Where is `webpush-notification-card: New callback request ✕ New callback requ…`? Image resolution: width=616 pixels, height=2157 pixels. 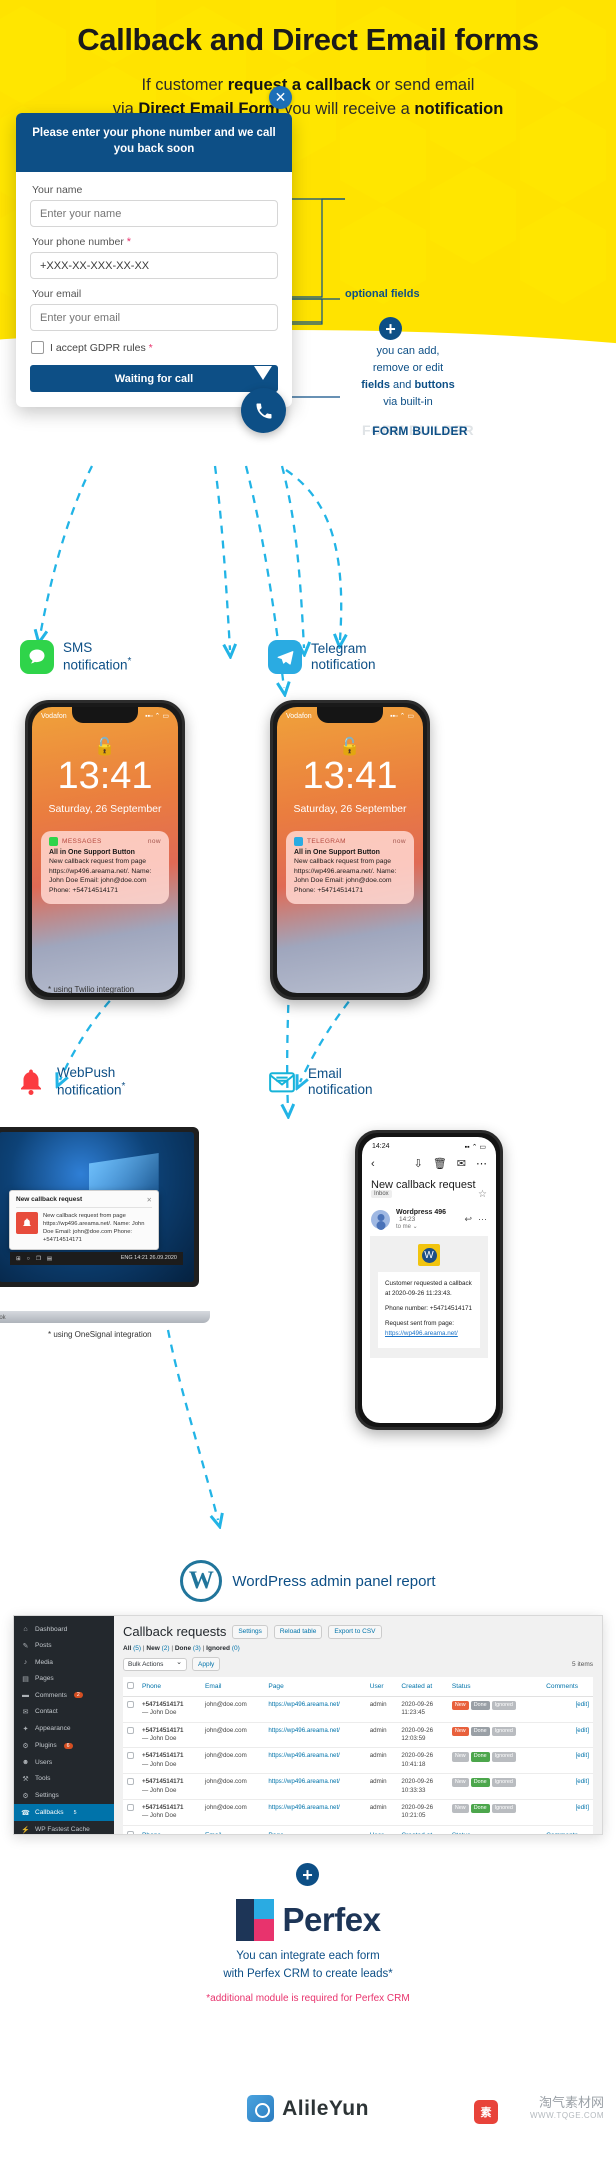 webpush-notification-card: New callback request ✕ New callback requ… is located at coordinates (84, 1219).